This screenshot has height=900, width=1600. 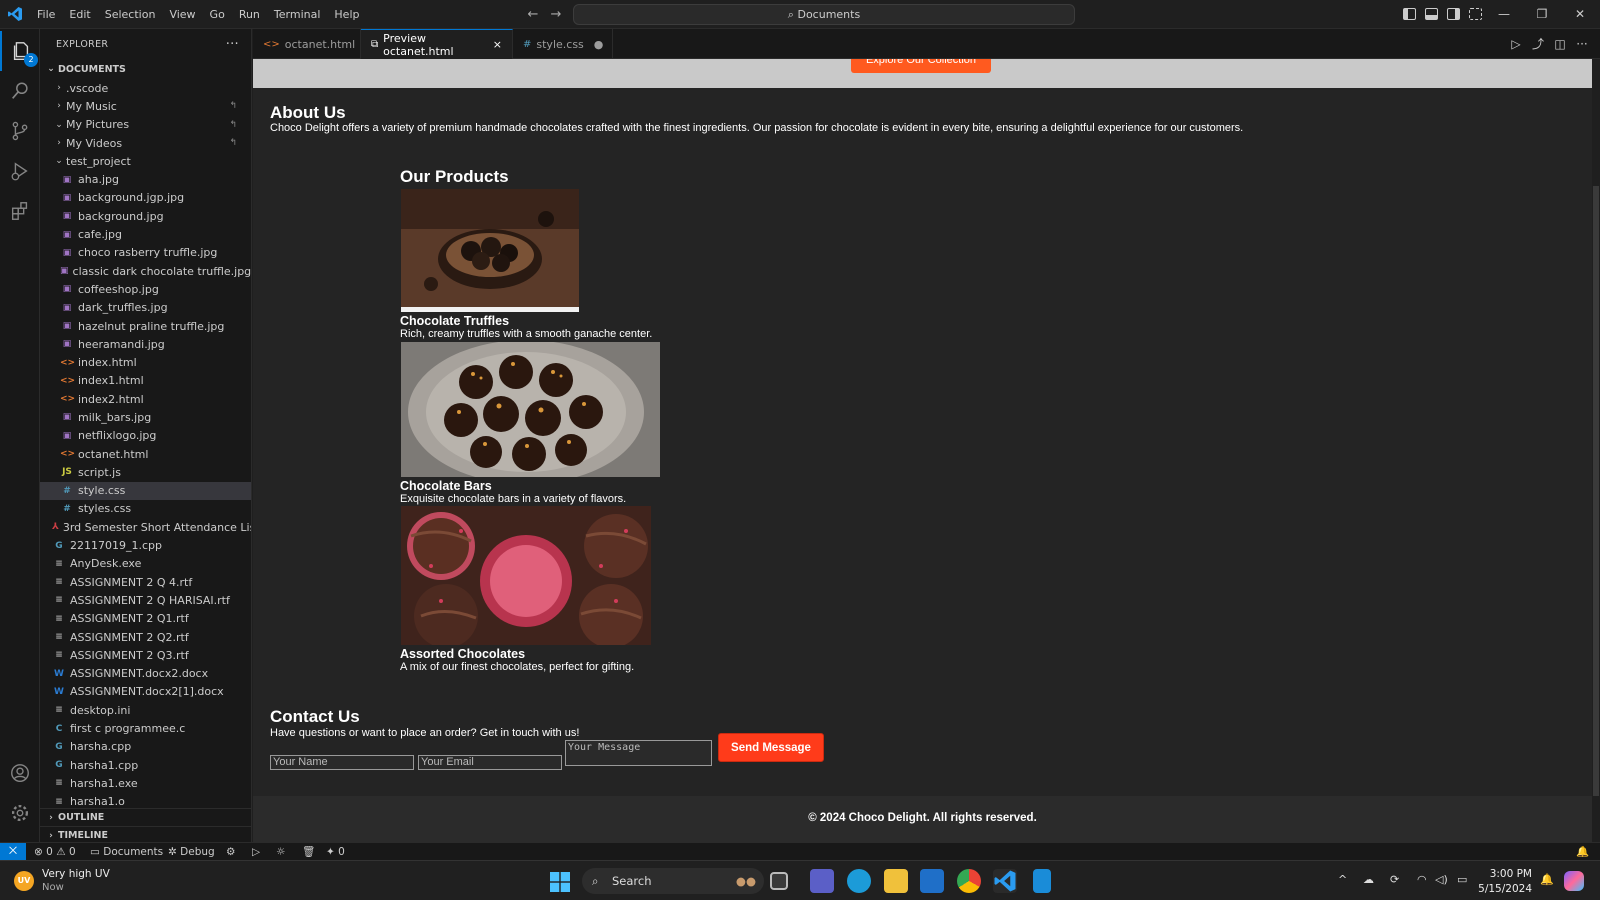 I want to click on search-view-icon, so click(x=20, y=91).